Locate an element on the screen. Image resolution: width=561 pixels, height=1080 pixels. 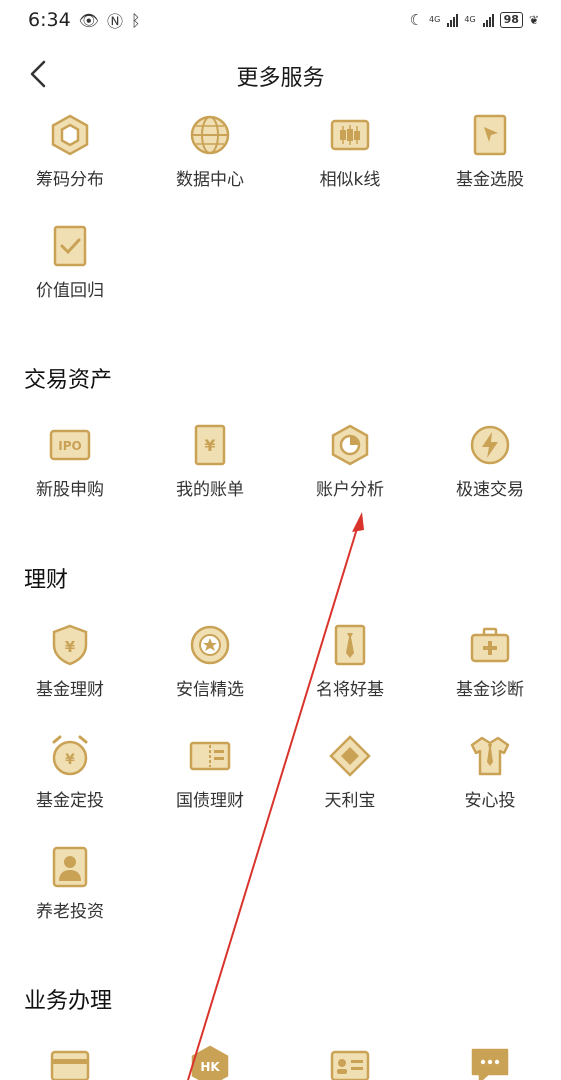
wealth-label: 基金理财 is located at coordinates (70, 690).